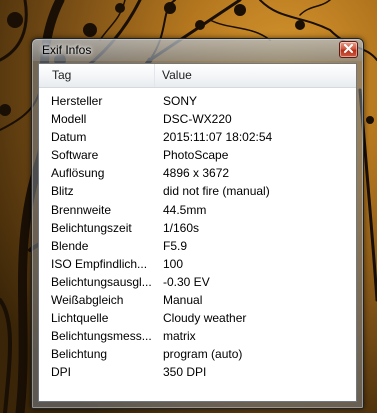  What do you see at coordinates (197, 265) in the screenshot?
I see `list-row: ISO Empfindlich... 100` at bounding box center [197, 265].